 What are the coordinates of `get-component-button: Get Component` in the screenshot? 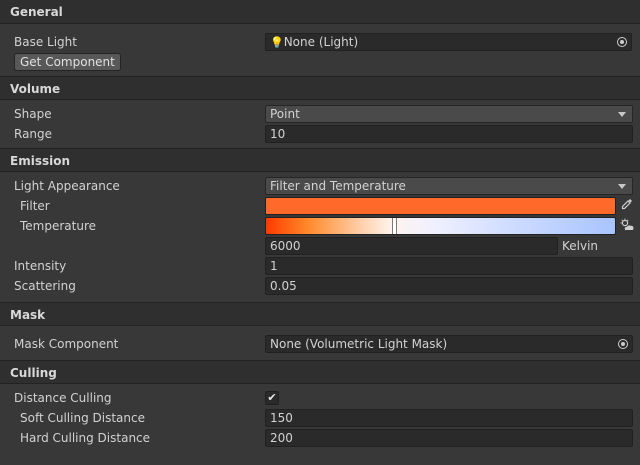 It's located at (67, 62).